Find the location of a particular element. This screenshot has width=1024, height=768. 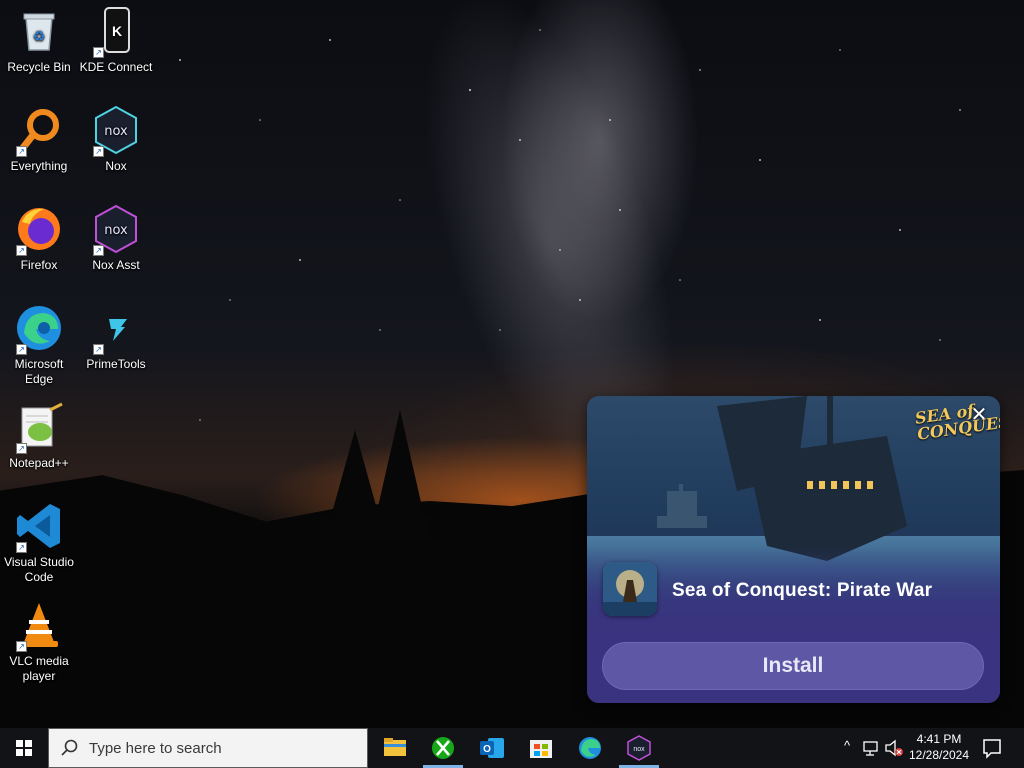

windows-logo-icon is located at coordinates (24, 748).